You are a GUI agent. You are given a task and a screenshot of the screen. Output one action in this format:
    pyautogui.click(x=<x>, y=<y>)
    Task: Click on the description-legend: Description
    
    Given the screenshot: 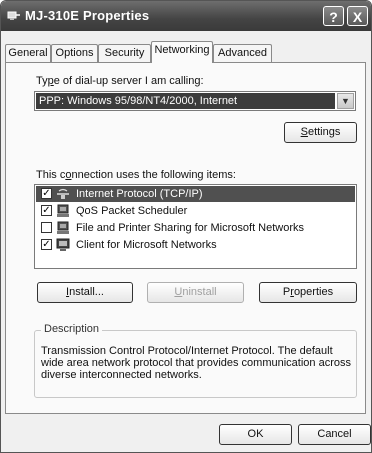 What is the action you would take?
    pyautogui.click(x=72, y=329)
    